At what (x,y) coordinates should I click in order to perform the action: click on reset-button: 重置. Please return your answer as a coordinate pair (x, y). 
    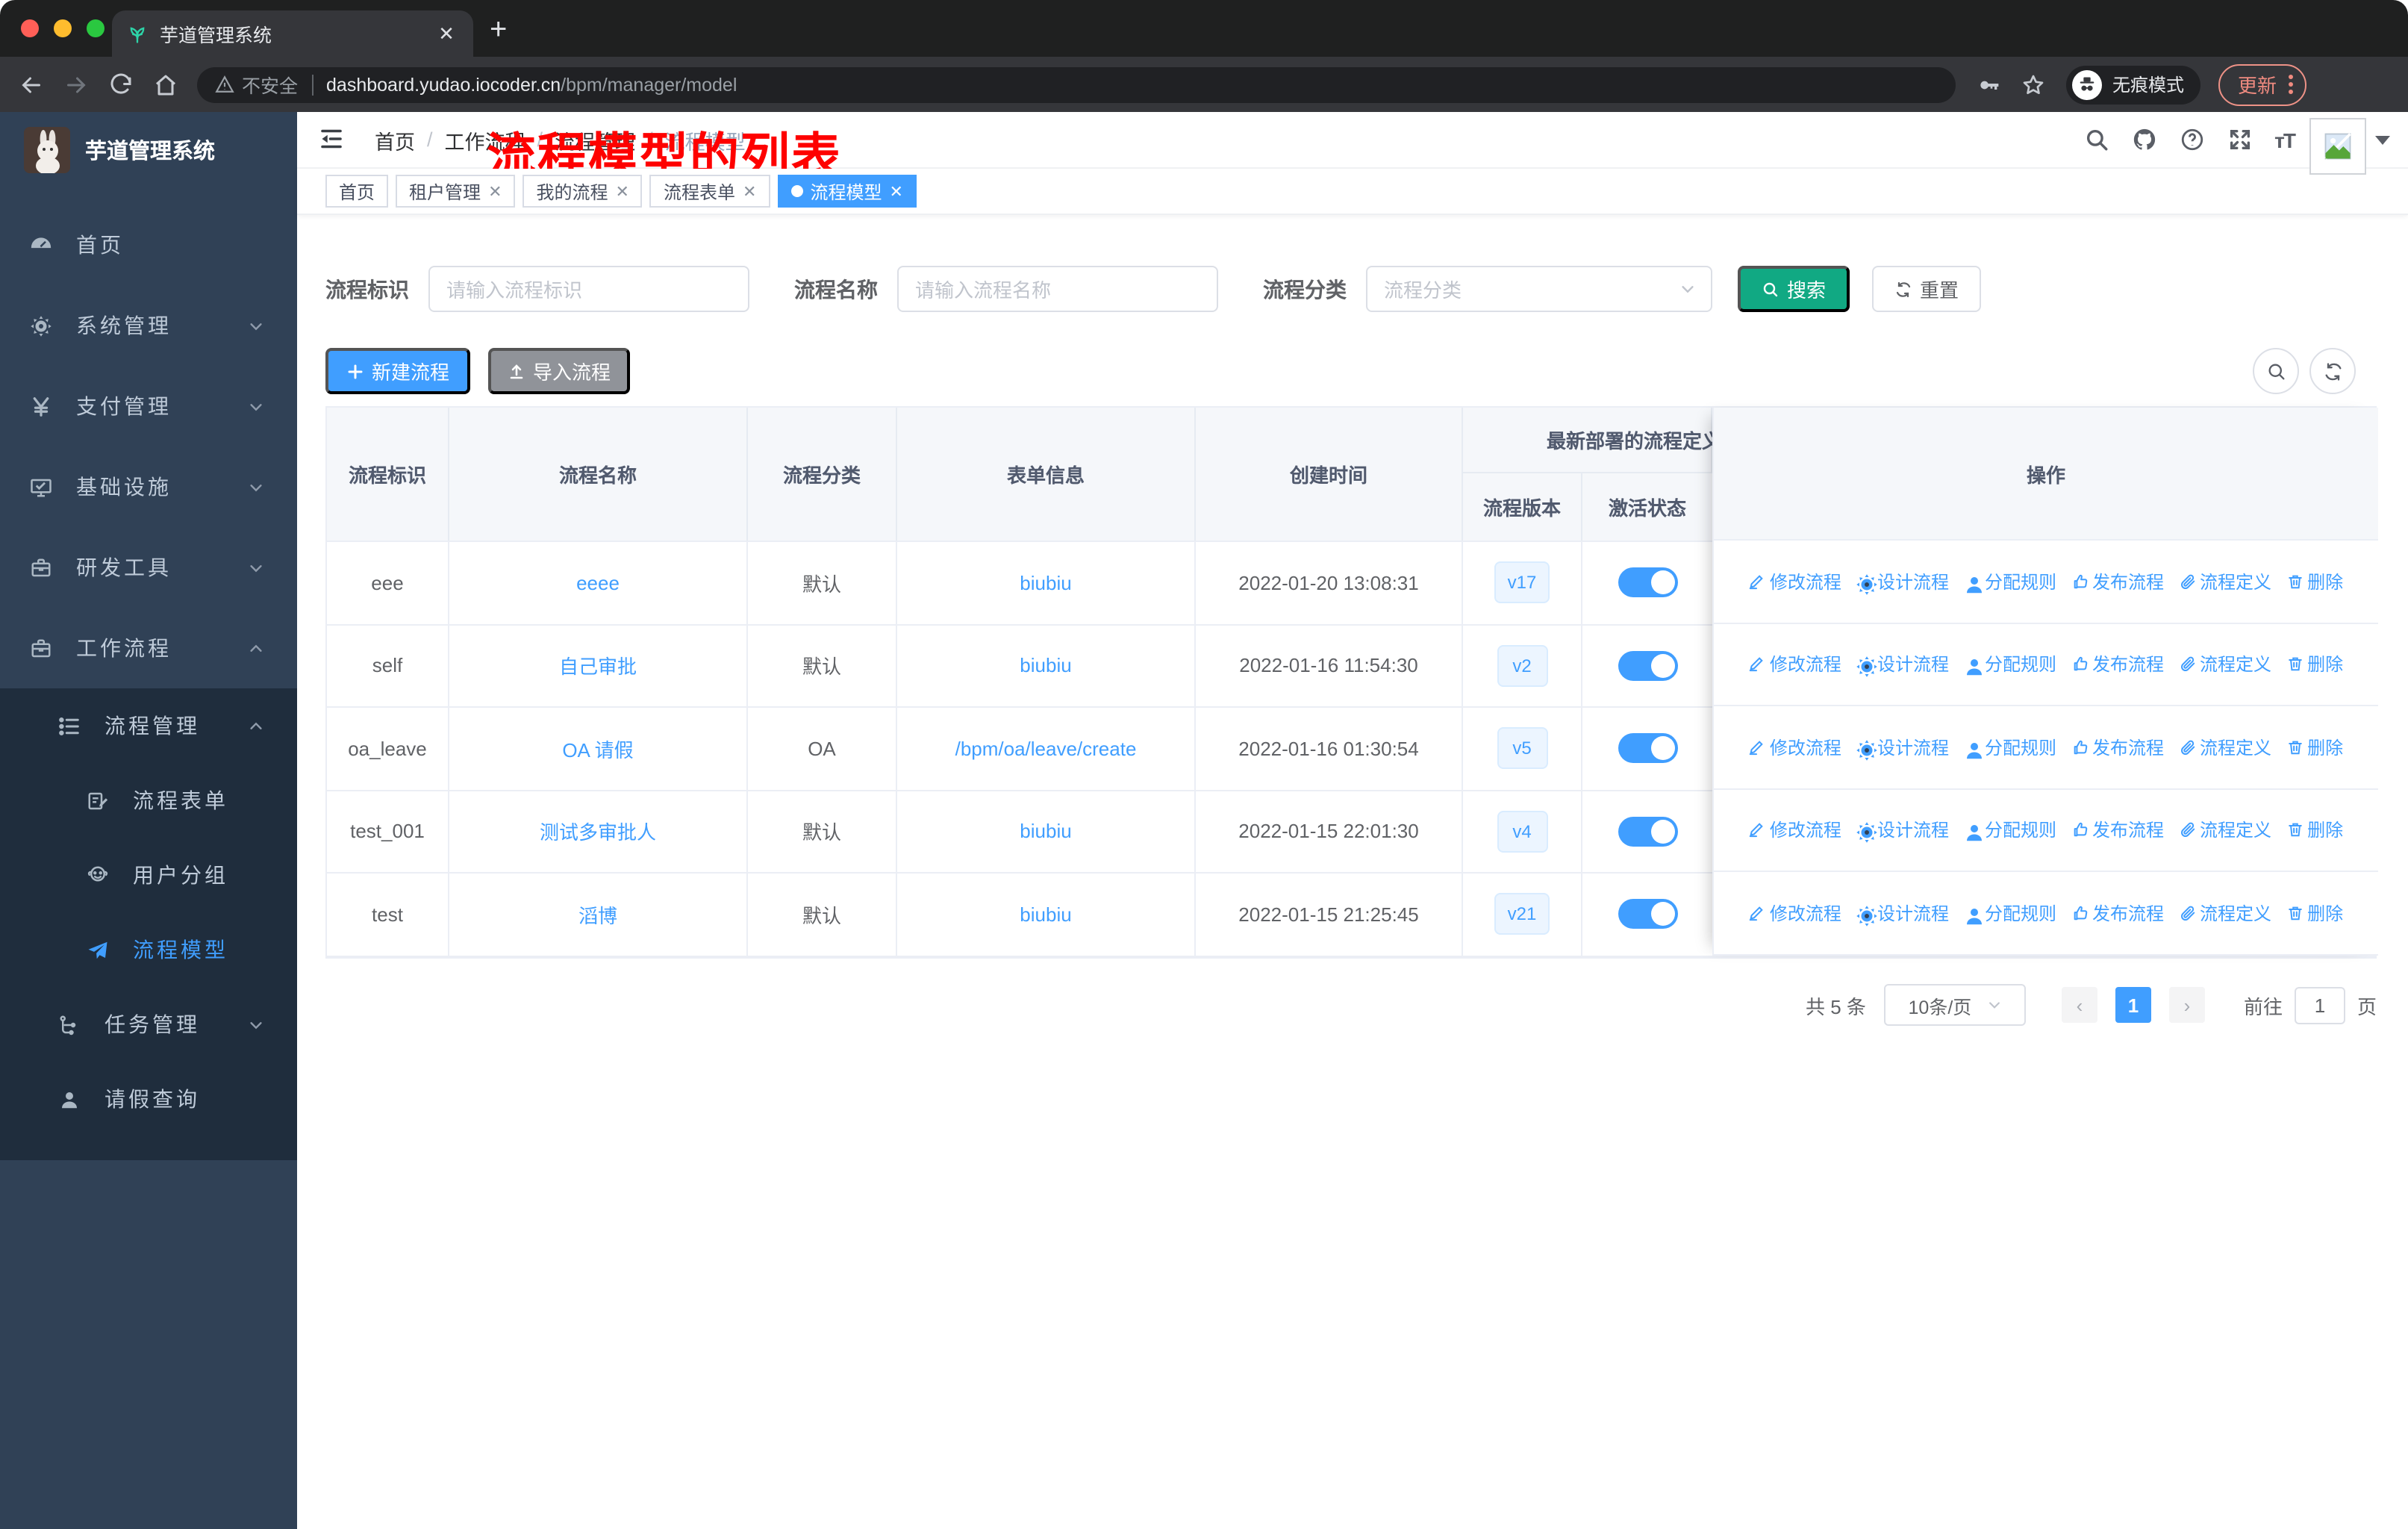
    Looking at the image, I should click on (1927, 289).